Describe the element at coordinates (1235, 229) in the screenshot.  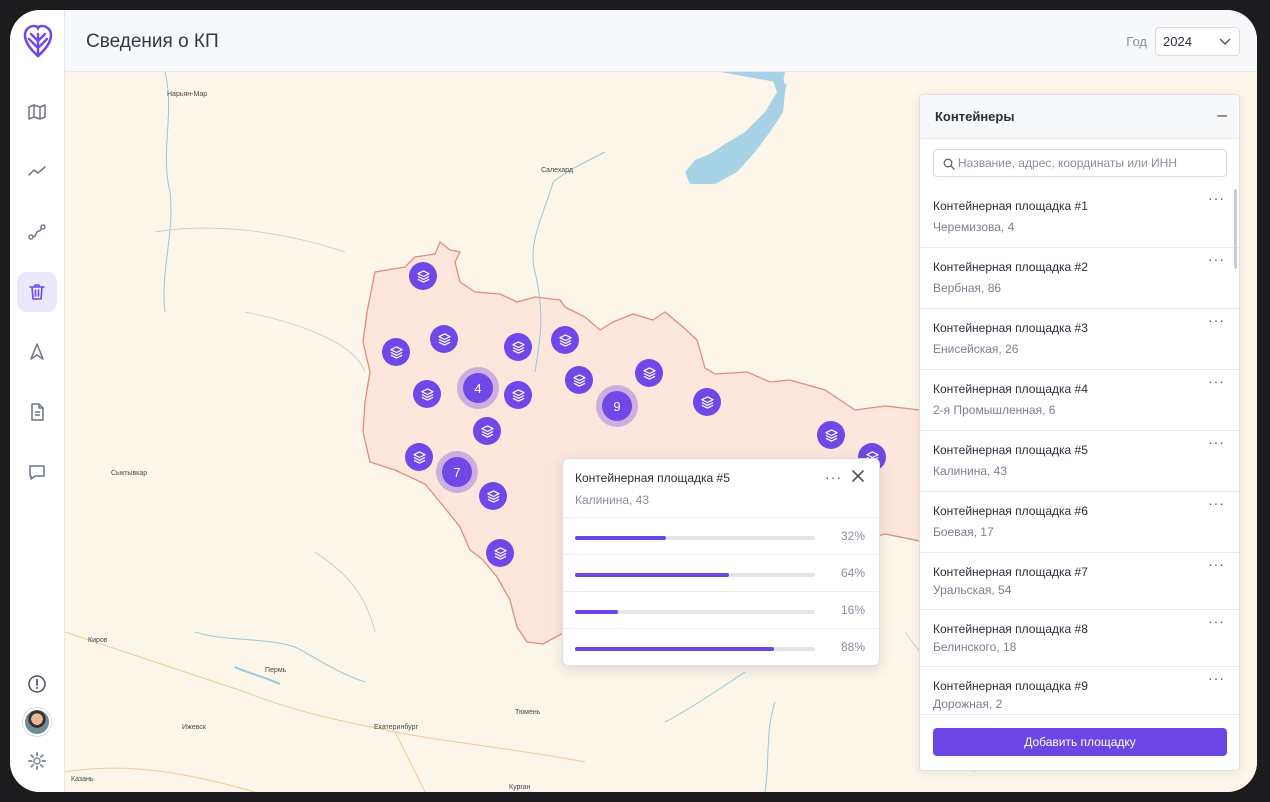
I see `scrollbar` at that location.